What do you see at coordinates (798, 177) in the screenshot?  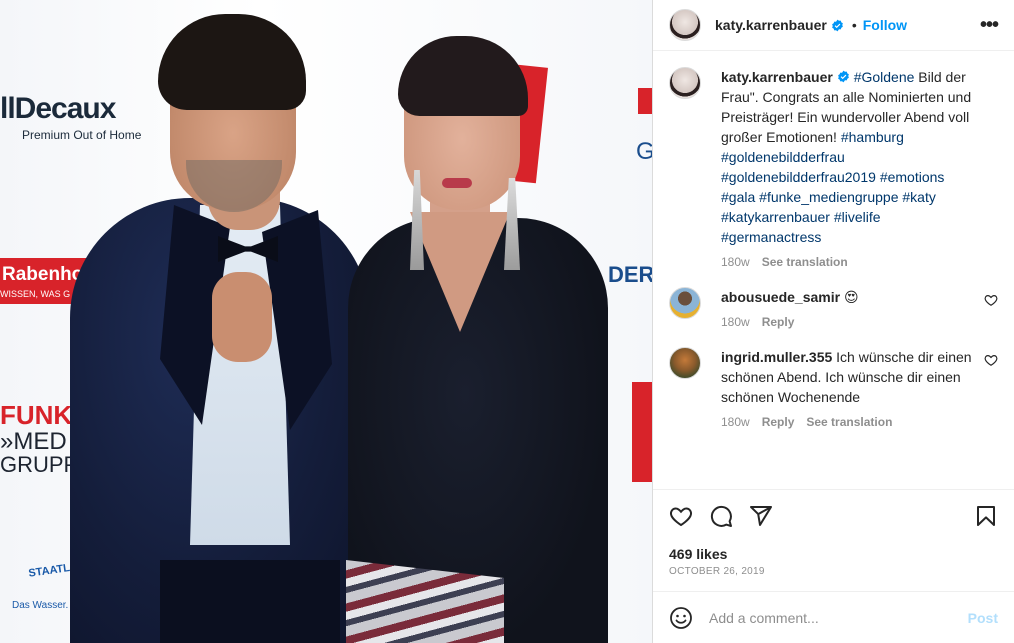 I see `hashtag: #goldenebildderfrau2019` at bounding box center [798, 177].